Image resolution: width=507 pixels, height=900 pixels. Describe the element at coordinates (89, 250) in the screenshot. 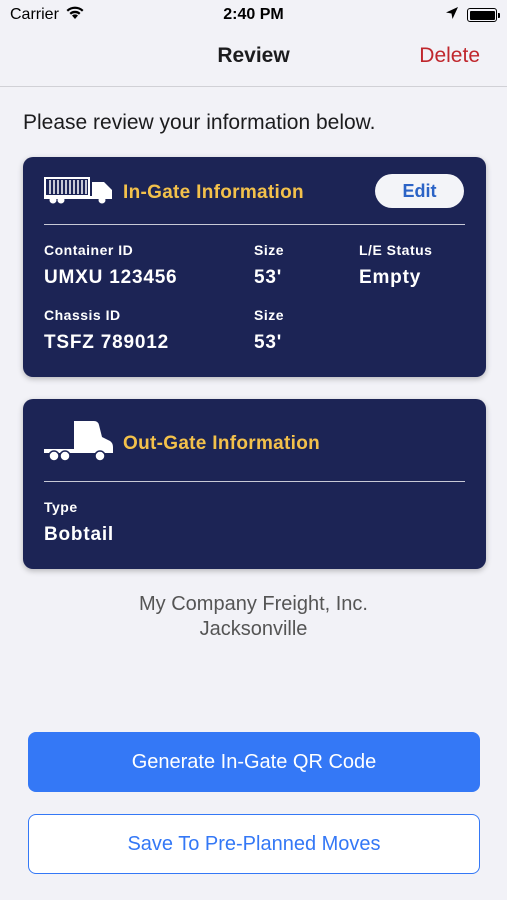

I see `container-id-label: Container ID` at that location.